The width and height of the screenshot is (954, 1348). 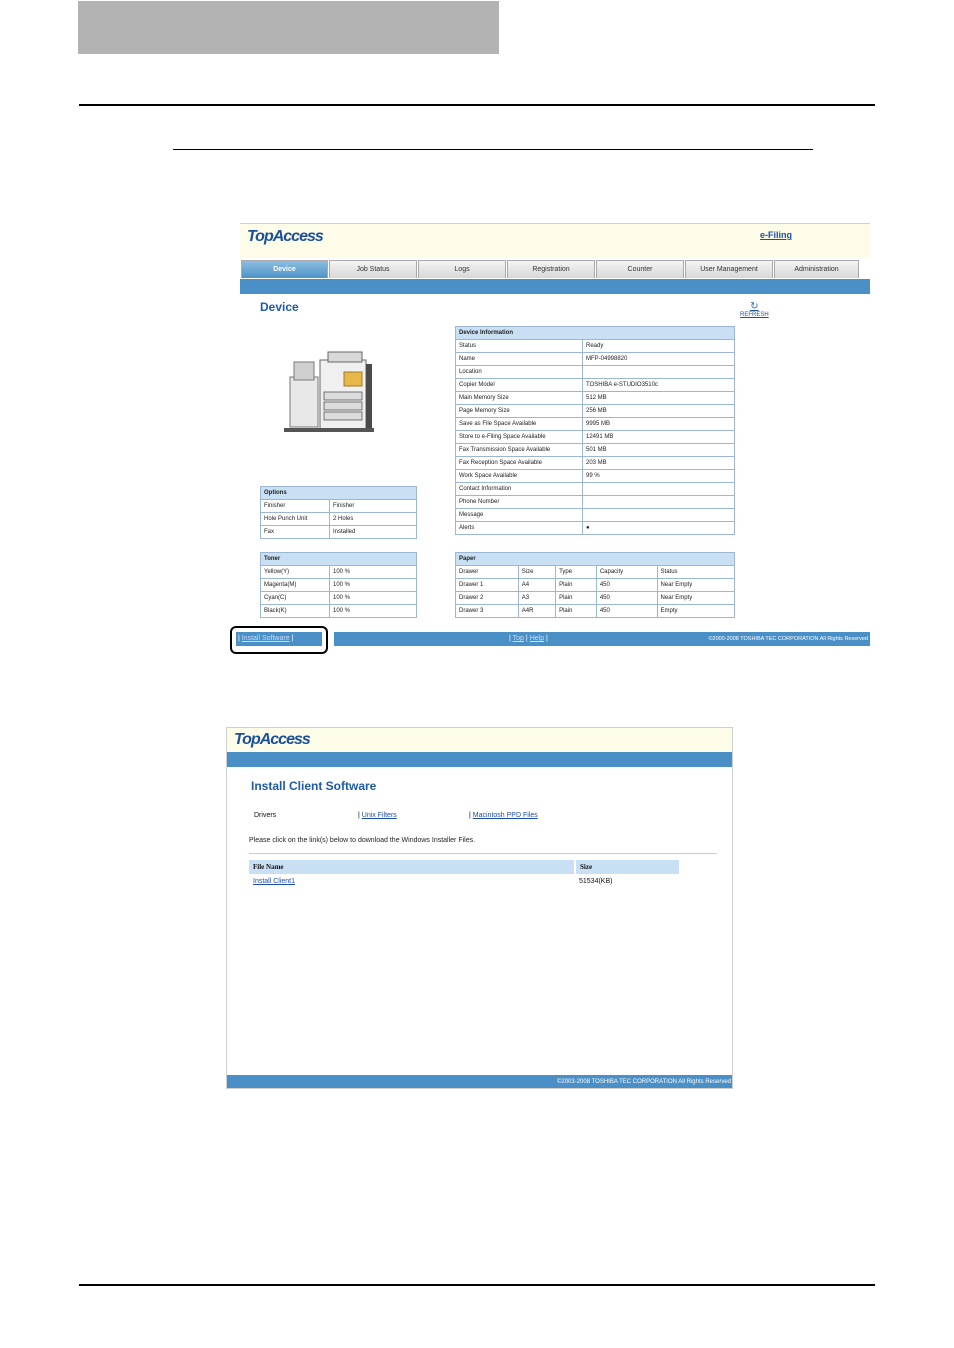 What do you see at coordinates (626, 611) in the screenshot?
I see `cell: 450` at bounding box center [626, 611].